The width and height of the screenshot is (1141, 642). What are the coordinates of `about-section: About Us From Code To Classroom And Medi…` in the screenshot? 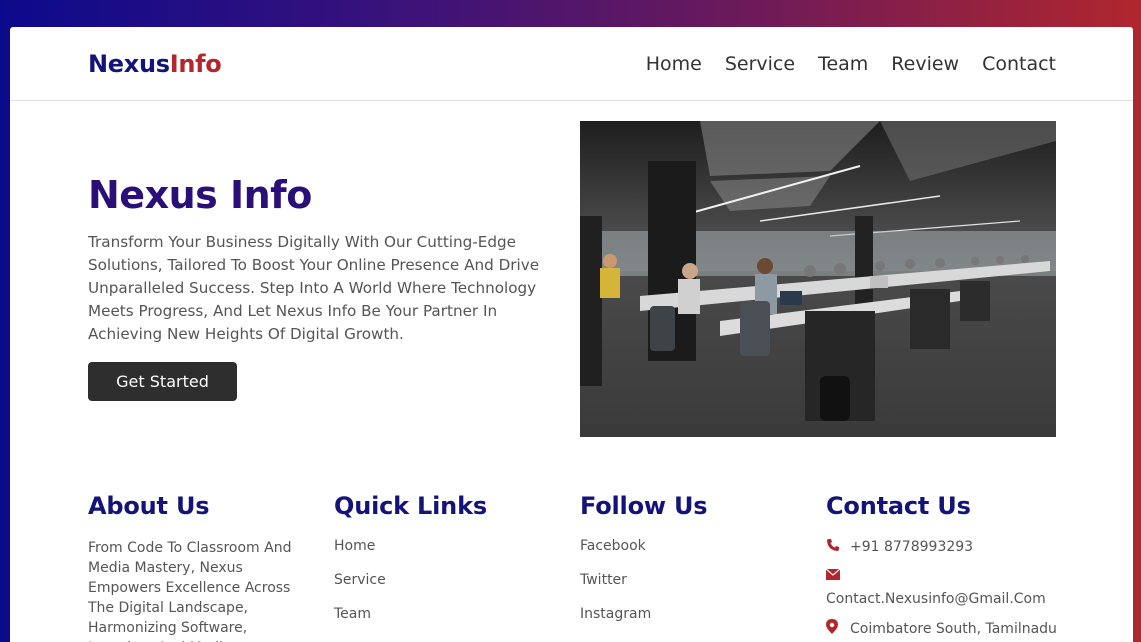 It's located at (211, 567).